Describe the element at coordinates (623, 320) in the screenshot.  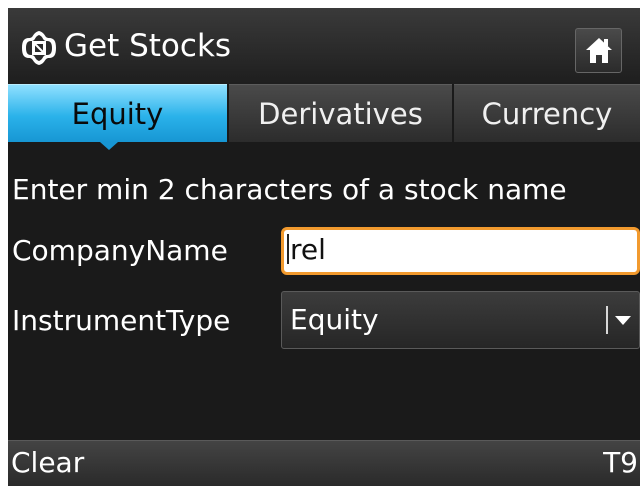
I see `chevron-down-icon` at that location.